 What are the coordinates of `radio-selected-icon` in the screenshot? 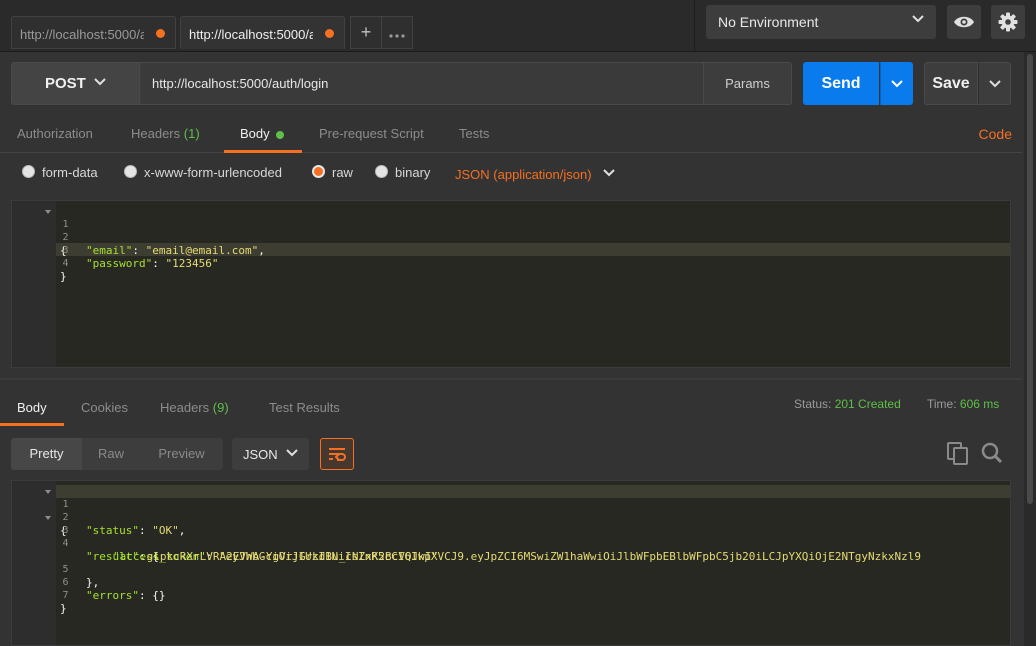 It's located at (318, 171).